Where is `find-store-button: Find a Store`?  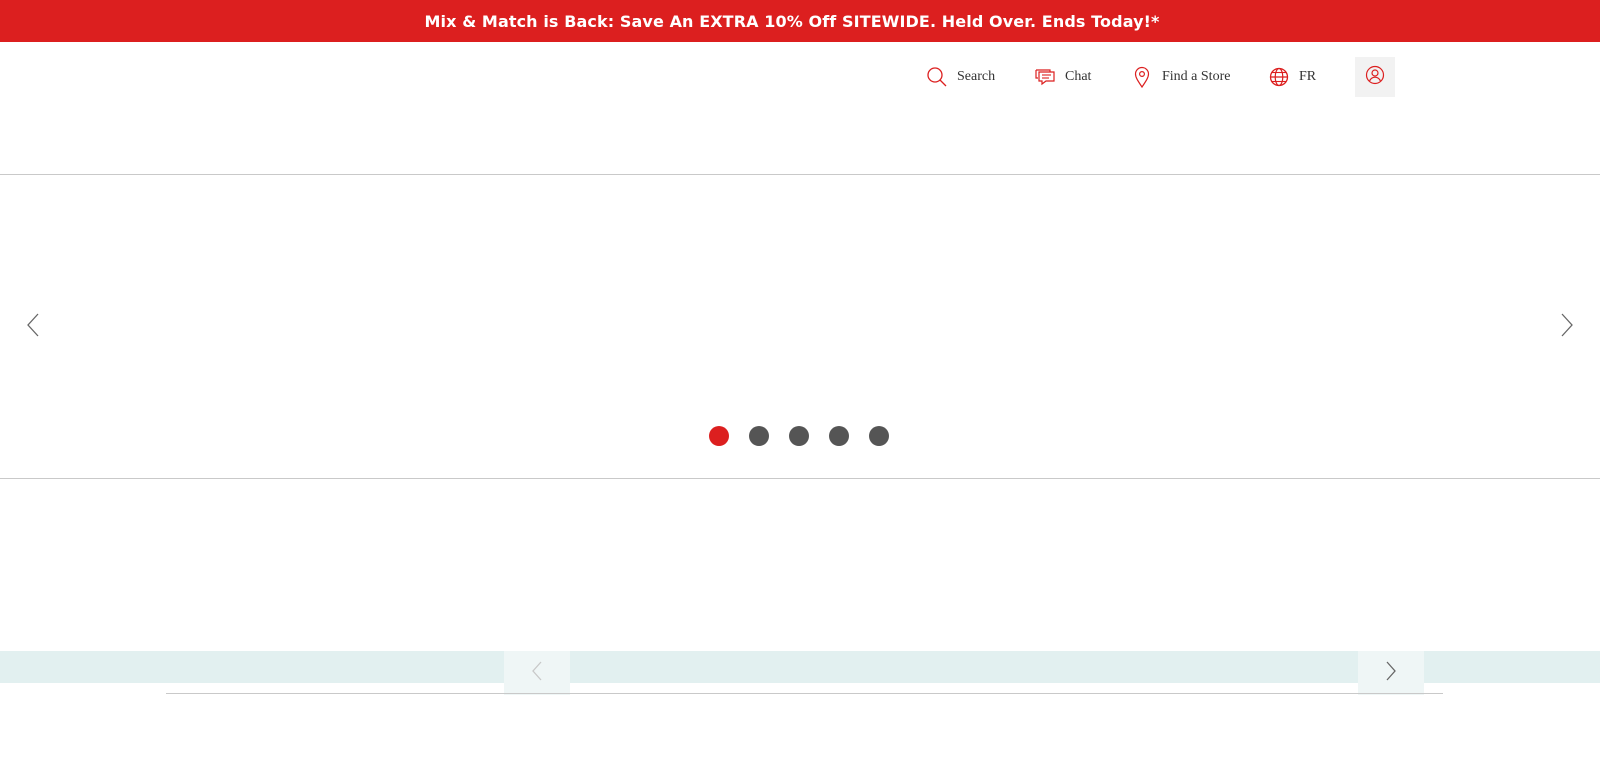
find-store-button: Find a Store is located at coordinates (1199, 77).